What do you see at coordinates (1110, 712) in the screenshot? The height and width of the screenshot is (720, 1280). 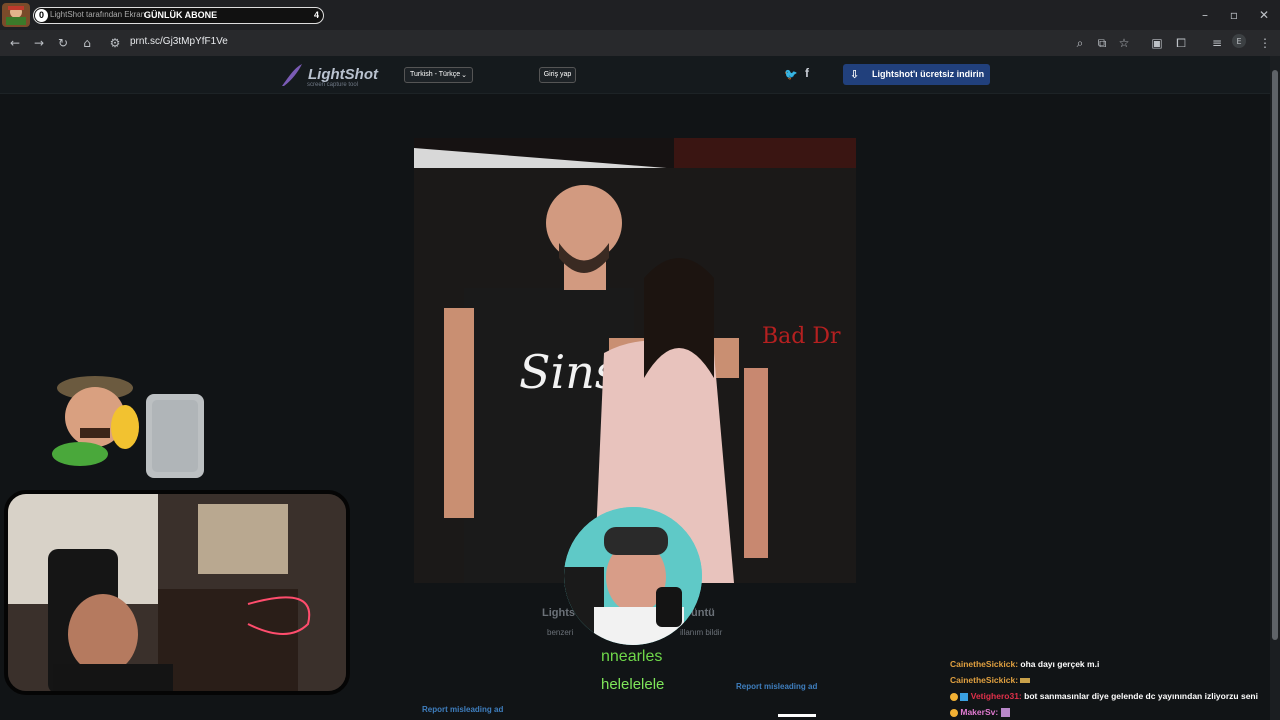 I see `chat-message: MakerSv:` at bounding box center [1110, 712].